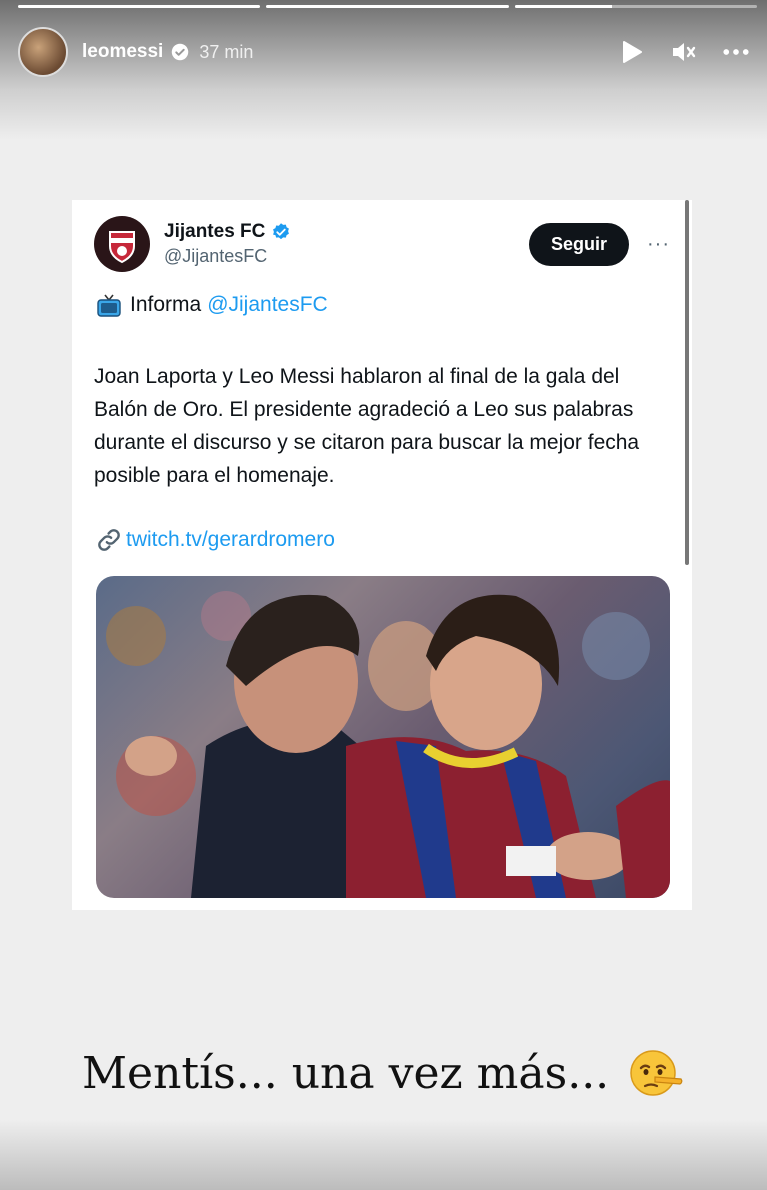 The height and width of the screenshot is (1190, 767). I want to click on speaker-muted-icon, so click(684, 52).